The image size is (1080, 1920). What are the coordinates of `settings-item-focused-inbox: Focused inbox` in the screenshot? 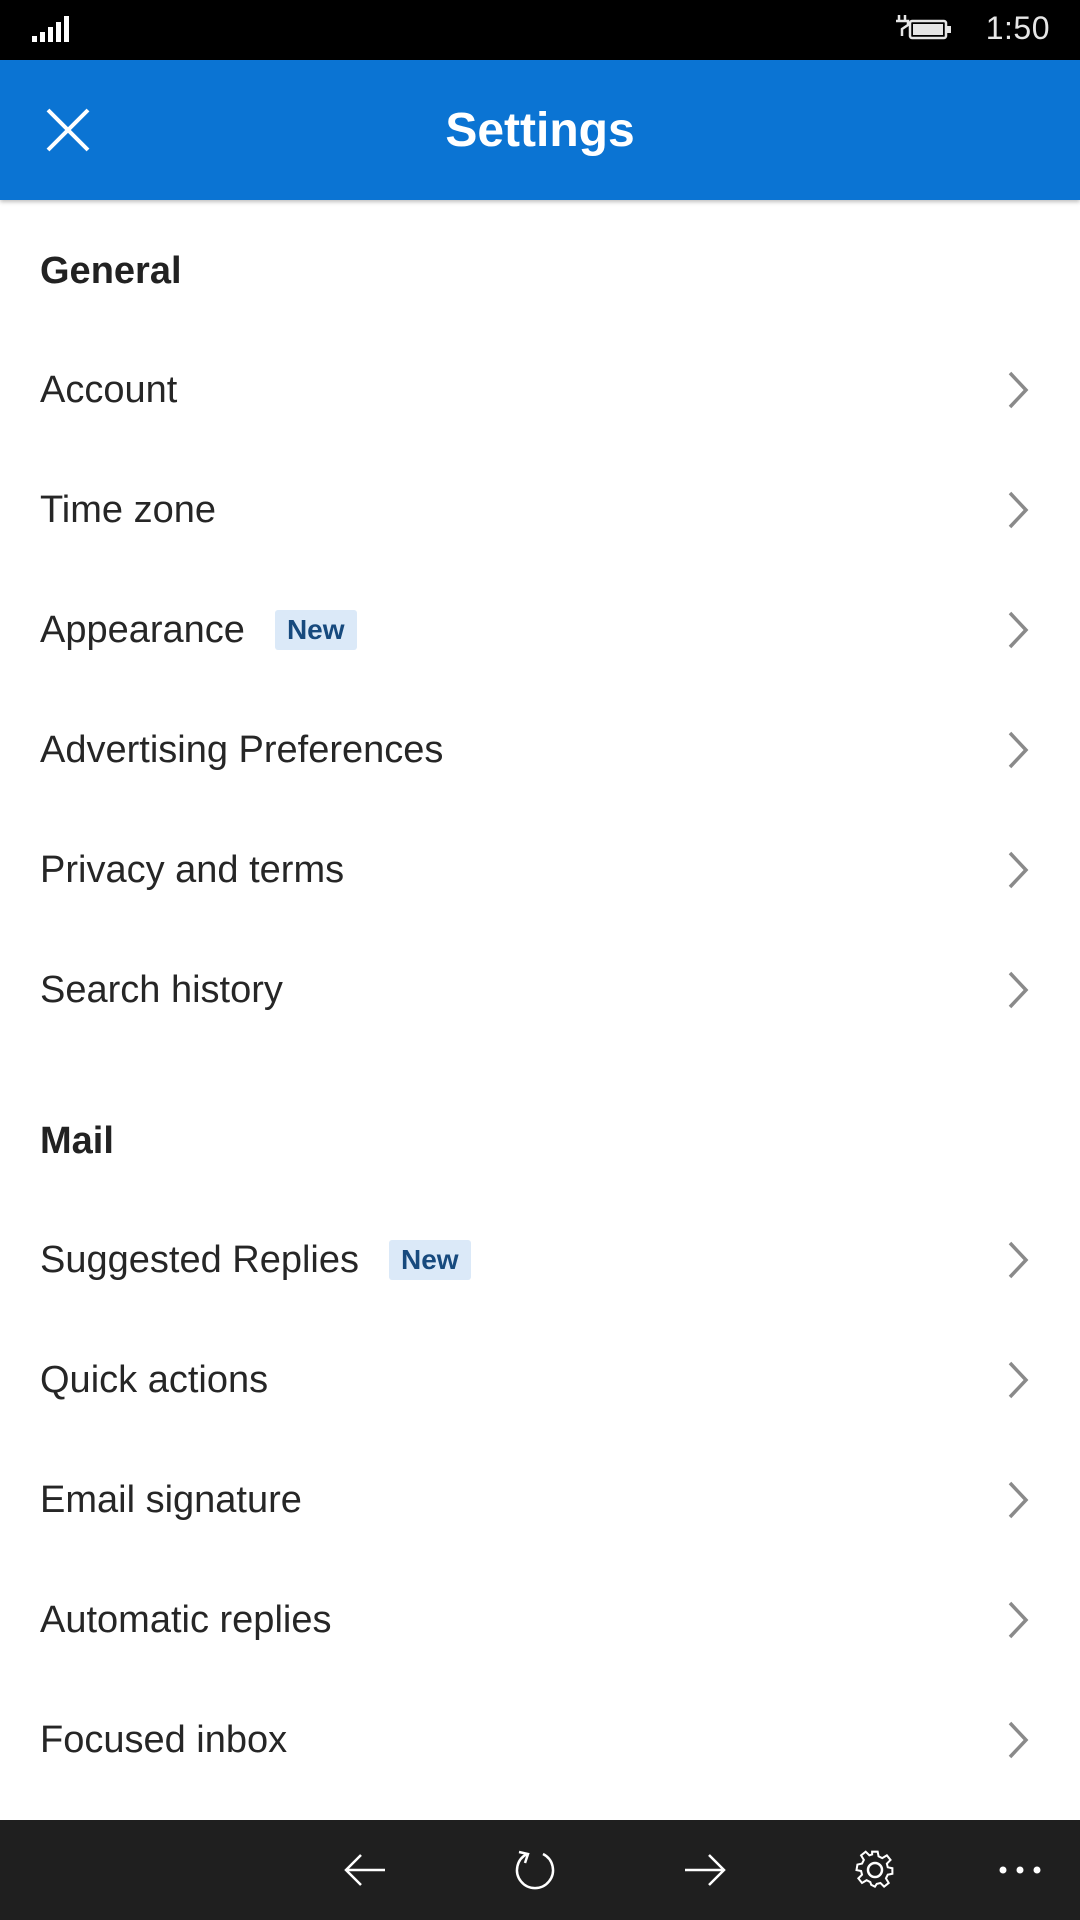 It's located at (540, 1740).